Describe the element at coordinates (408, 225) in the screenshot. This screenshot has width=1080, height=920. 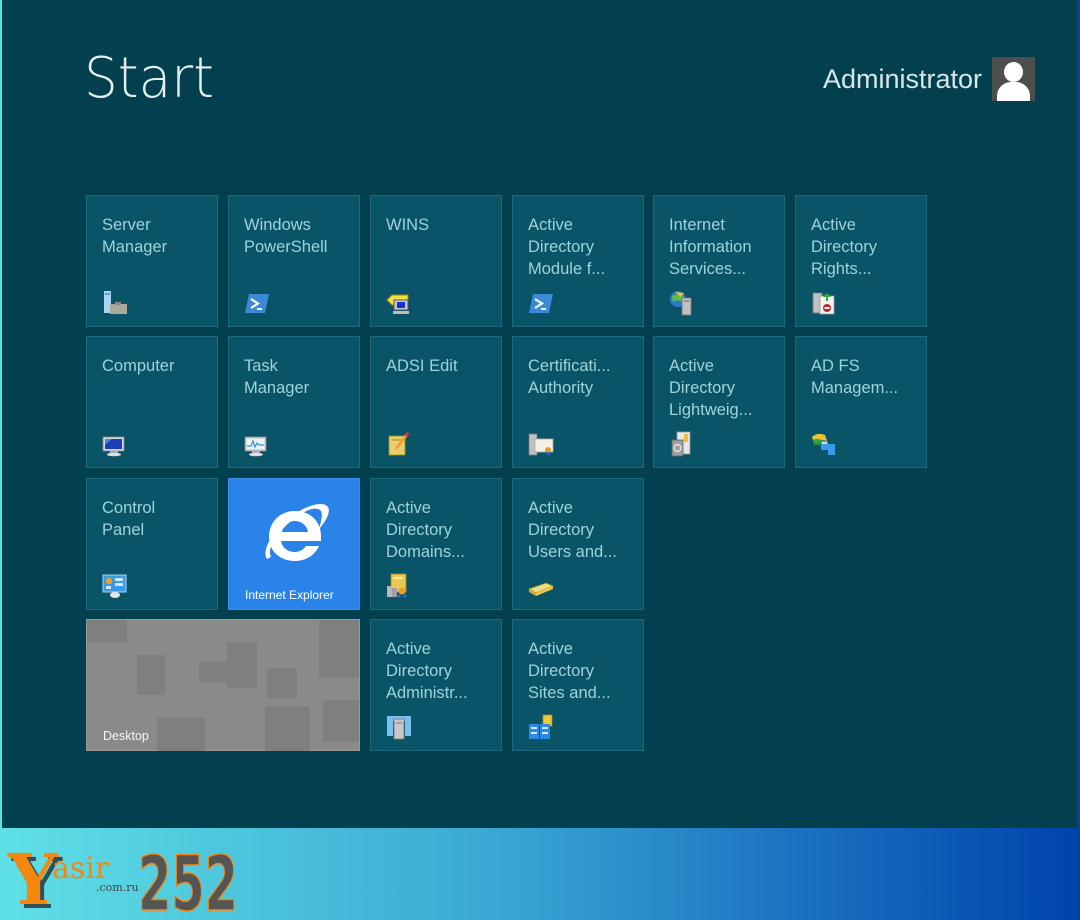
I see `tile-label: WINS` at that location.